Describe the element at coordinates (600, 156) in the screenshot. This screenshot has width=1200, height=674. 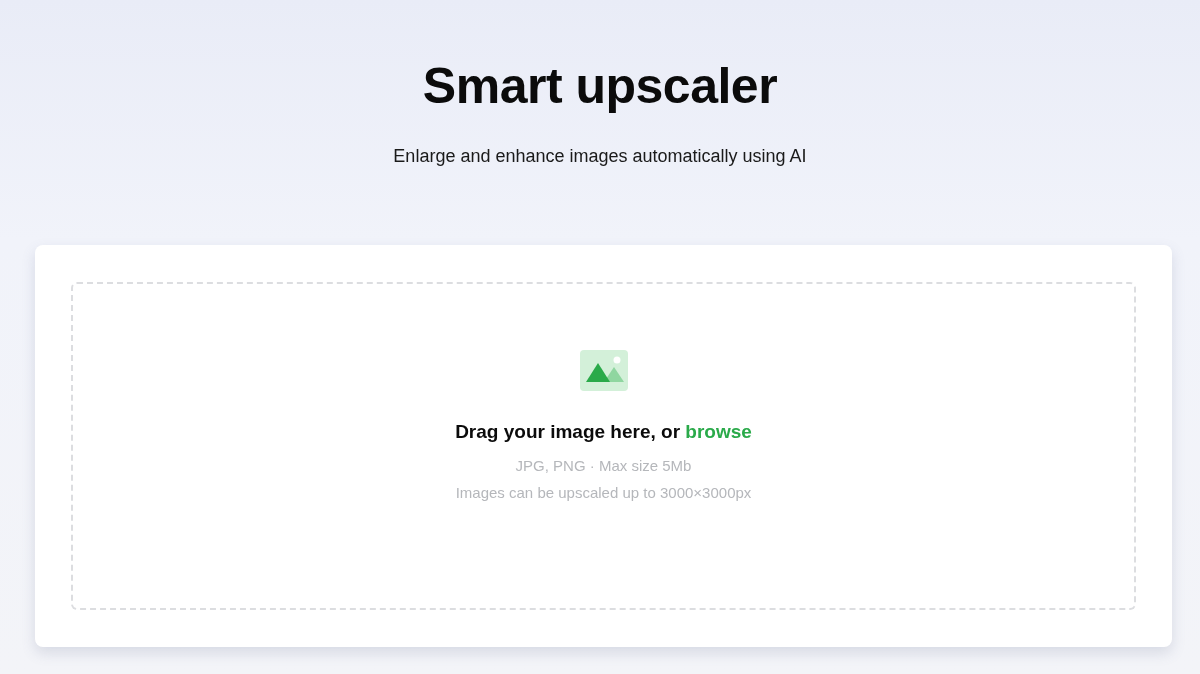
I see `page-subtitle: Enlarge and enhance images automatically using AI` at that location.